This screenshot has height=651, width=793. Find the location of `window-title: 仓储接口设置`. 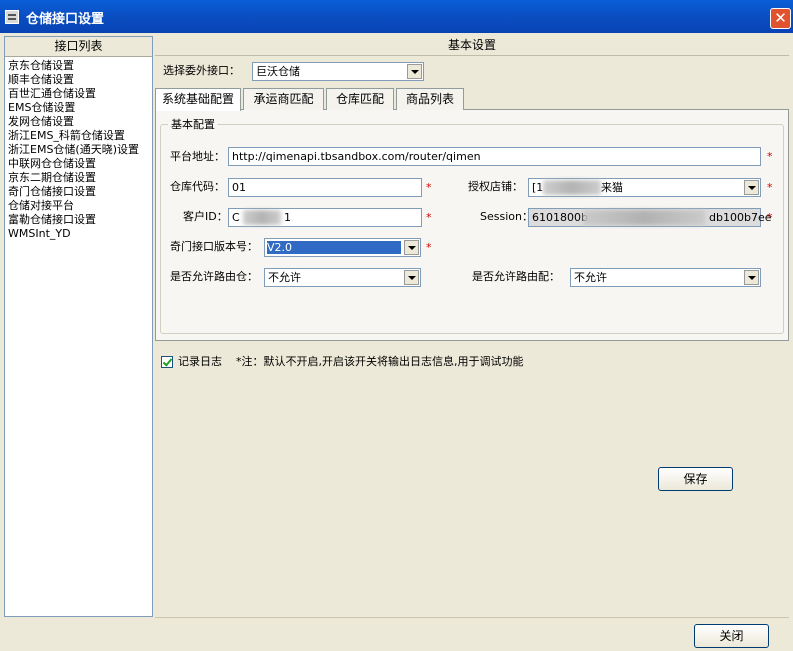

window-title: 仓储接口设置 is located at coordinates (65, 19).